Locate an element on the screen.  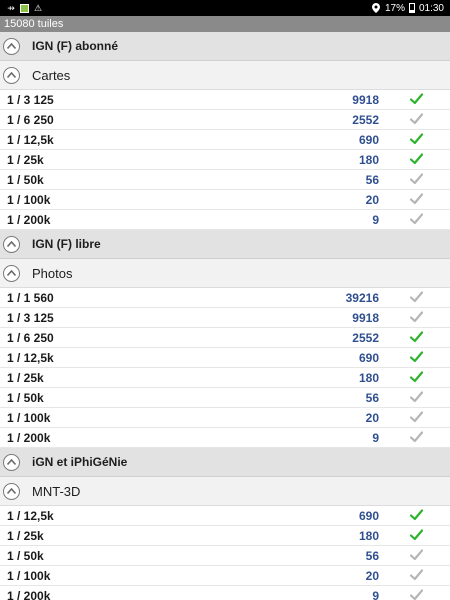
usb-icon: ⇸ is located at coordinates (11, 8).